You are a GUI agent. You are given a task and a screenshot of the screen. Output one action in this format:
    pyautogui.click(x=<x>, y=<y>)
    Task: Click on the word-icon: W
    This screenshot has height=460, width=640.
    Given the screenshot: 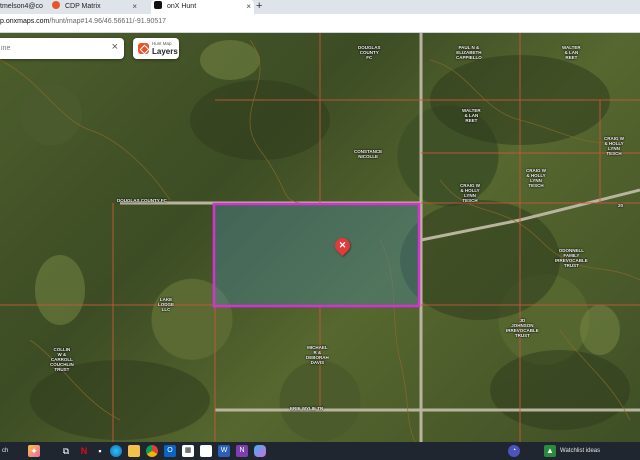 What is the action you would take?
    pyautogui.click(x=224, y=451)
    